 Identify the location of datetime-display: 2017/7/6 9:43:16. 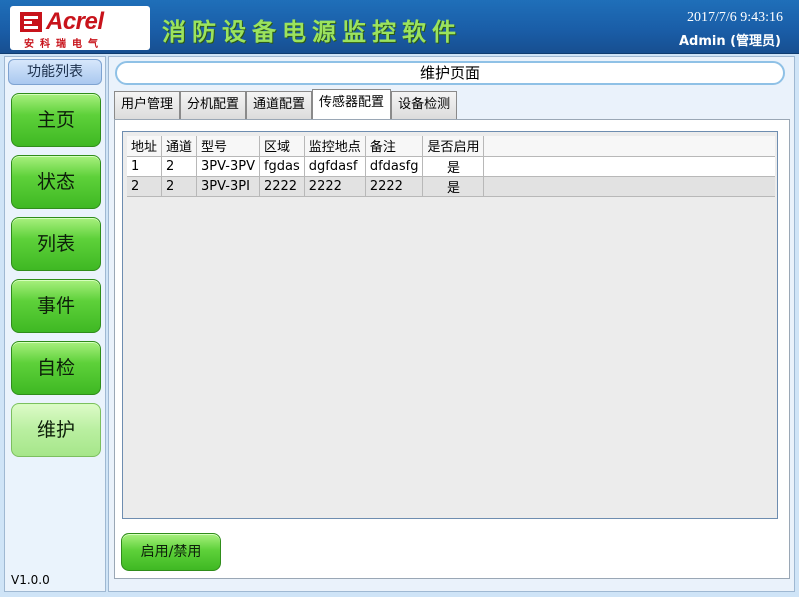
(734, 17).